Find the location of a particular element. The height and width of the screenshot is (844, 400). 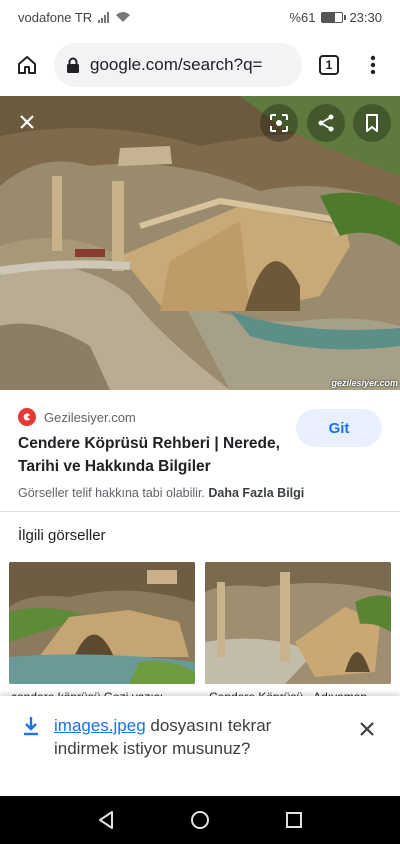

home-nav-icon is located at coordinates (200, 820).